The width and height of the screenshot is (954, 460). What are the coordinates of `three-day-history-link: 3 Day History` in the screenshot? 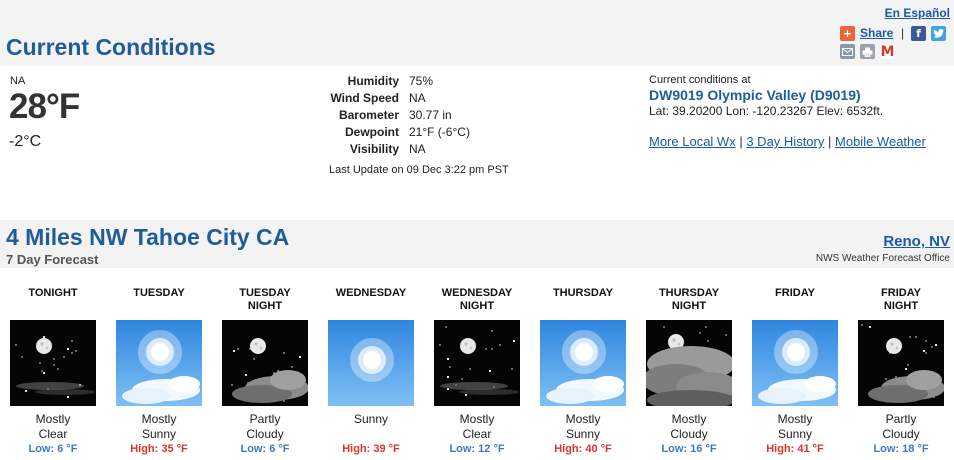 It's located at (785, 141).